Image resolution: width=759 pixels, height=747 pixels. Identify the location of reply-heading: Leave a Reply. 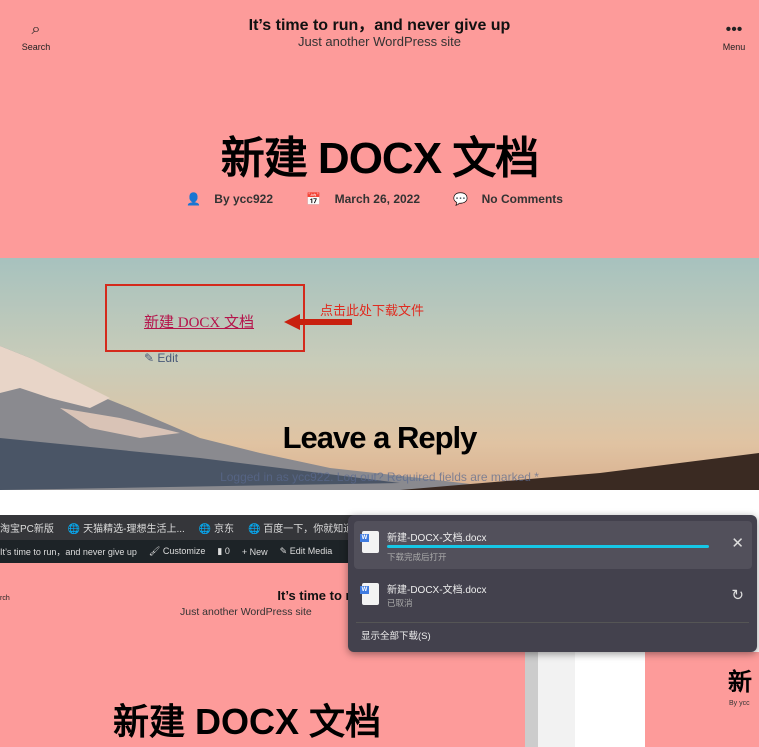
(380, 437).